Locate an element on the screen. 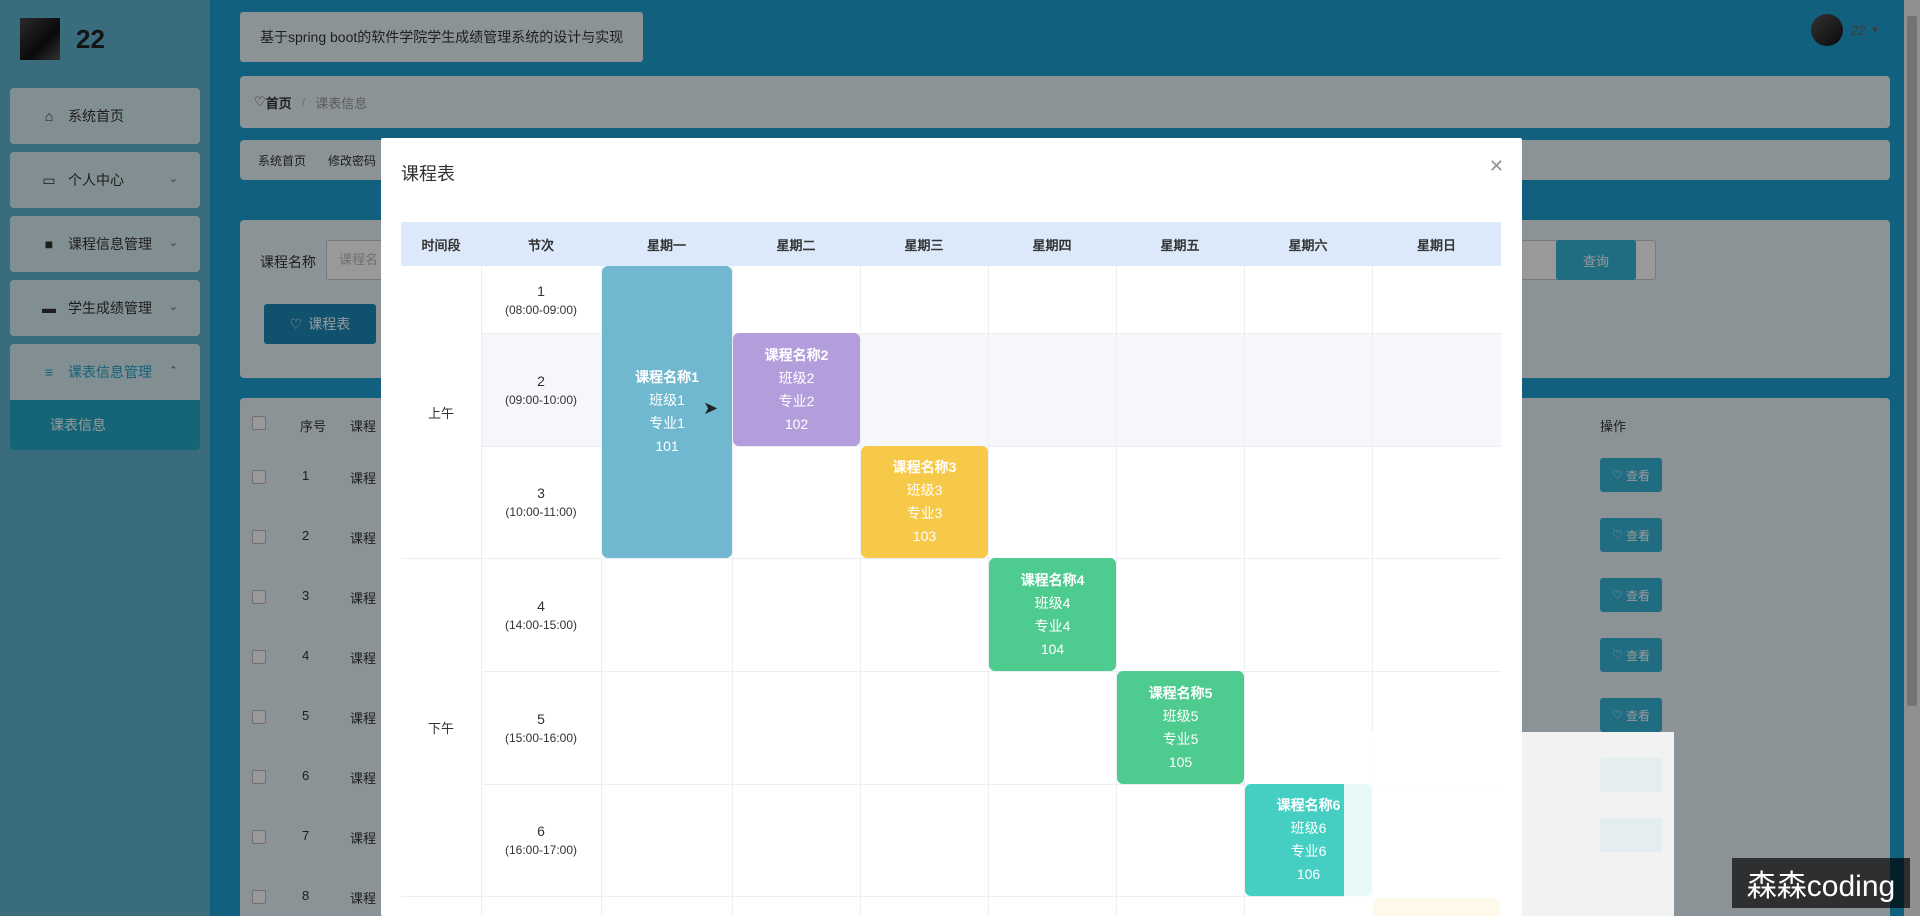  dialog-title: 课程表 is located at coordinates (428, 174).